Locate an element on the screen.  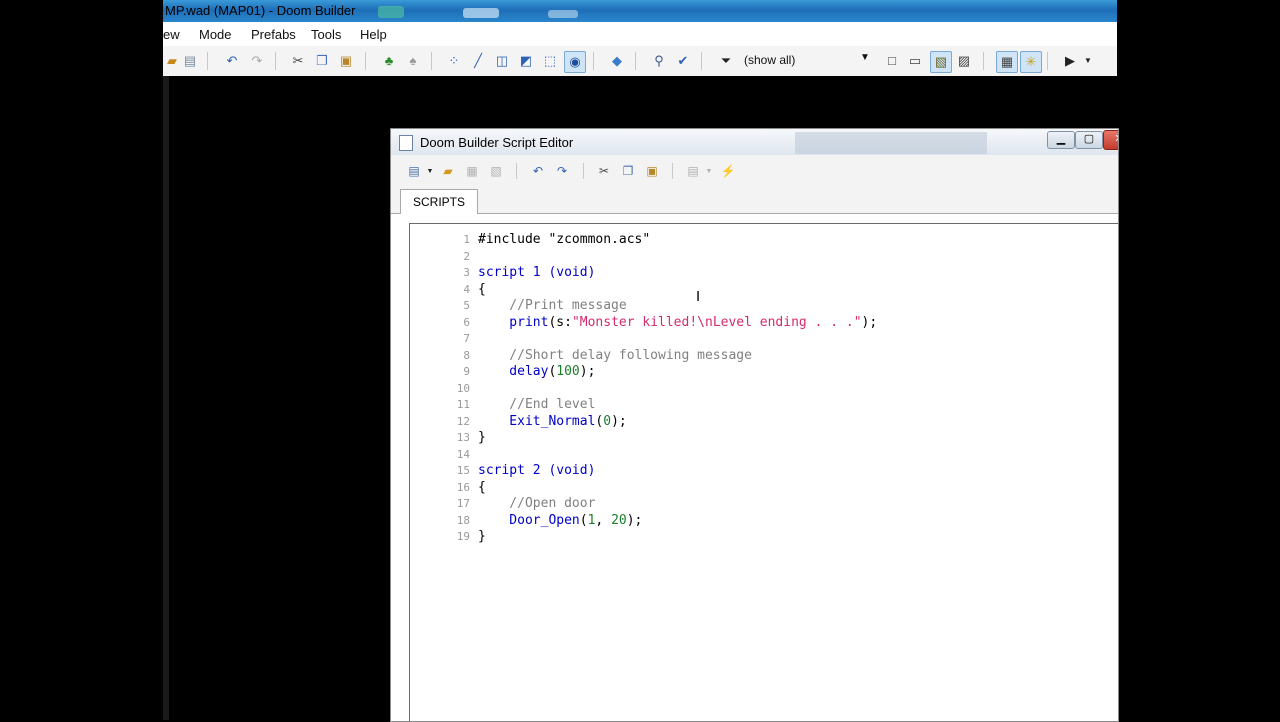
code-line: 5 //Print message is located at coordinates (764, 306).